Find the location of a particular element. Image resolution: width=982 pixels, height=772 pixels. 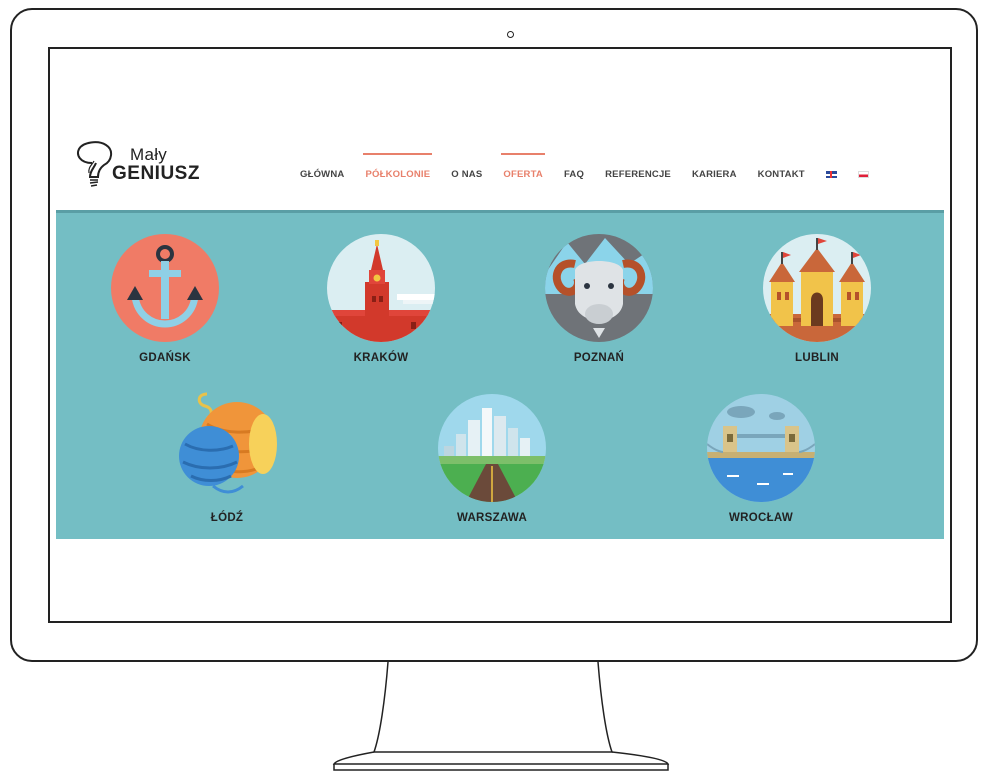

castle-icon is located at coordinates (817, 288).